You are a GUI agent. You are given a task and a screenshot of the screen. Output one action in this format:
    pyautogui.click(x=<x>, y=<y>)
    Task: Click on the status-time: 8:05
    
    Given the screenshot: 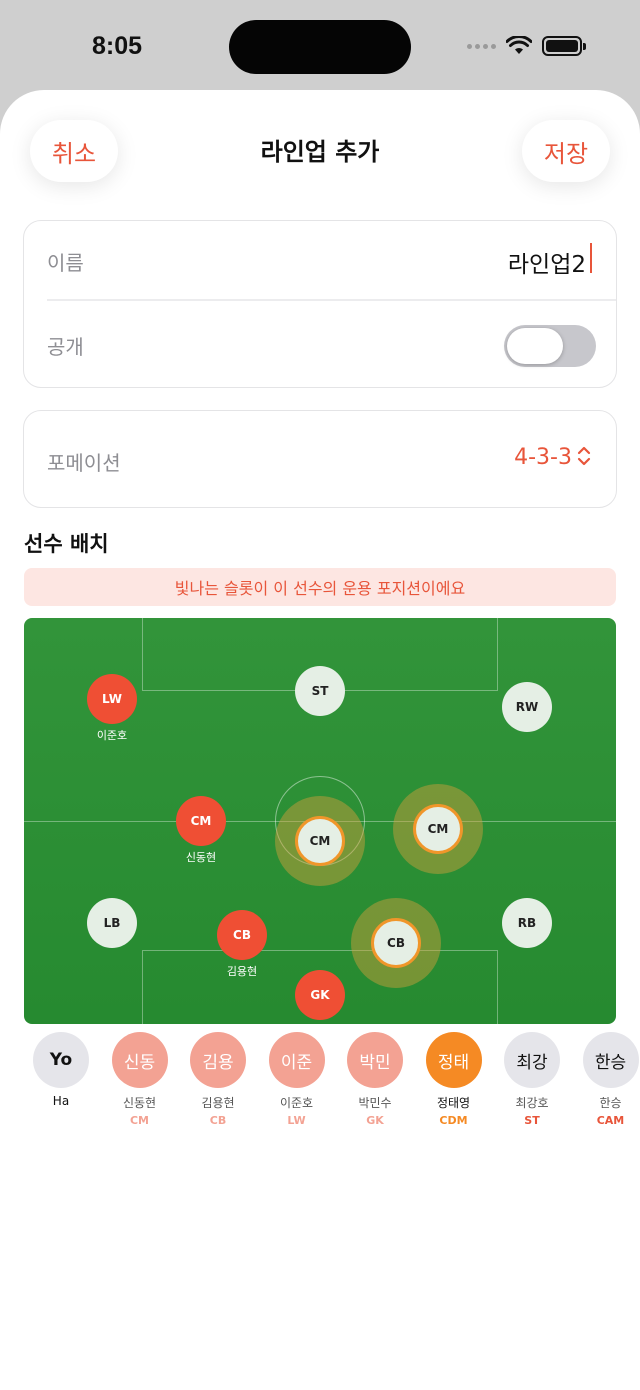 What is the action you would take?
    pyautogui.click(x=117, y=46)
    